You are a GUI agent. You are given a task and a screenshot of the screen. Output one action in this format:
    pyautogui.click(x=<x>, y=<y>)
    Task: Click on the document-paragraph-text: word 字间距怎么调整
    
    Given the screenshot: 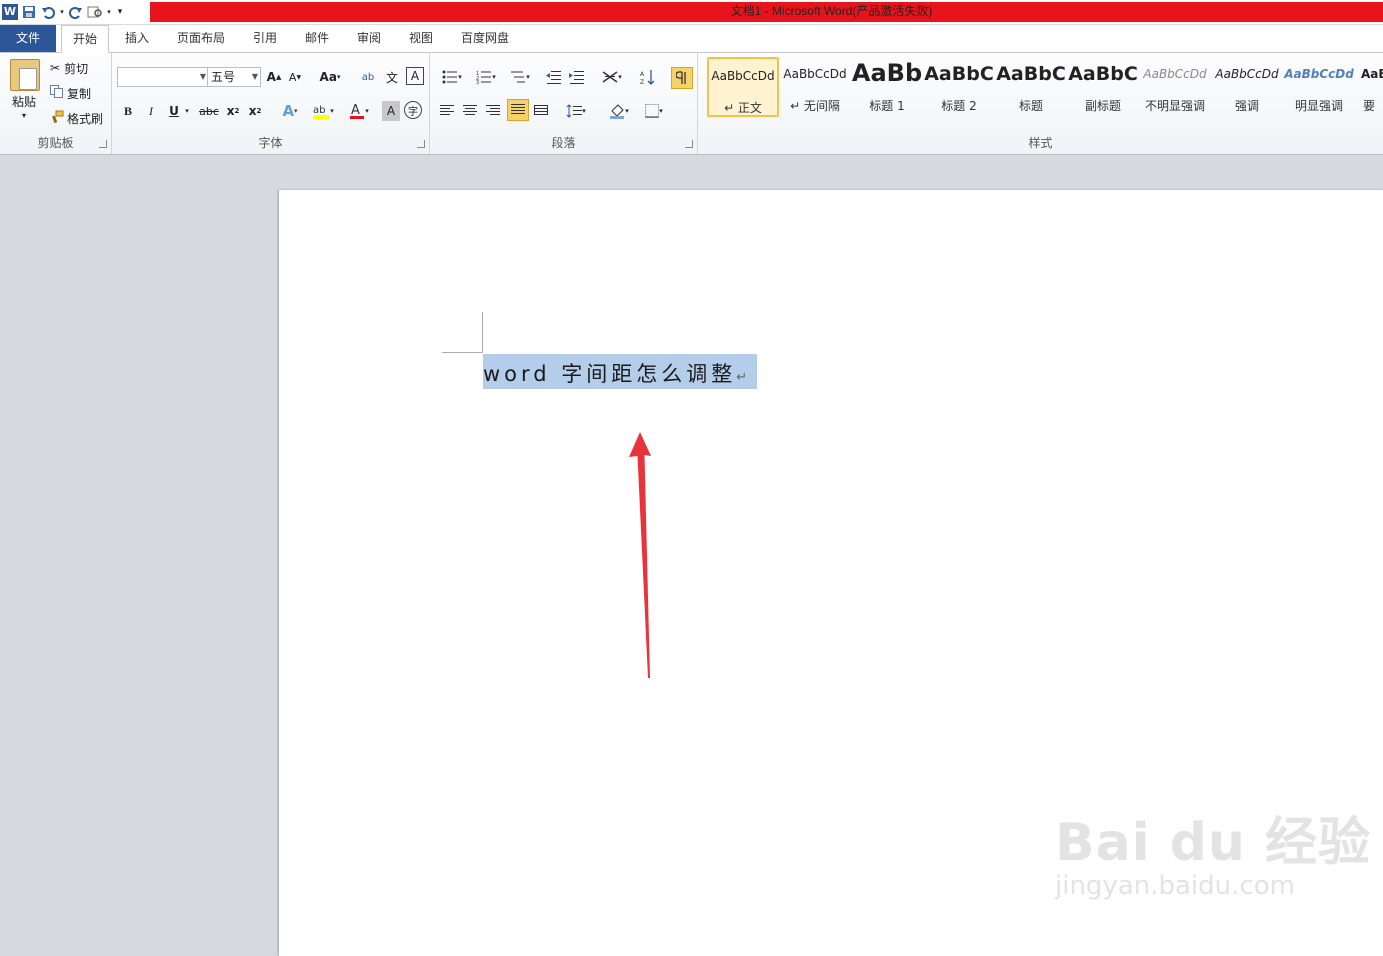 What is the action you would take?
    pyautogui.click(x=609, y=374)
    